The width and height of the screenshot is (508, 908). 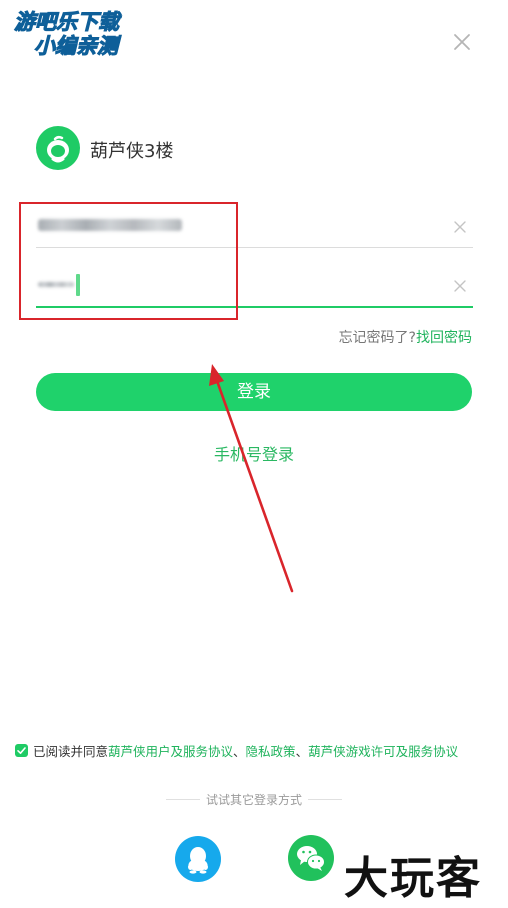 What do you see at coordinates (271, 750) in the screenshot?
I see `privacy-link: 隐私政策` at bounding box center [271, 750].